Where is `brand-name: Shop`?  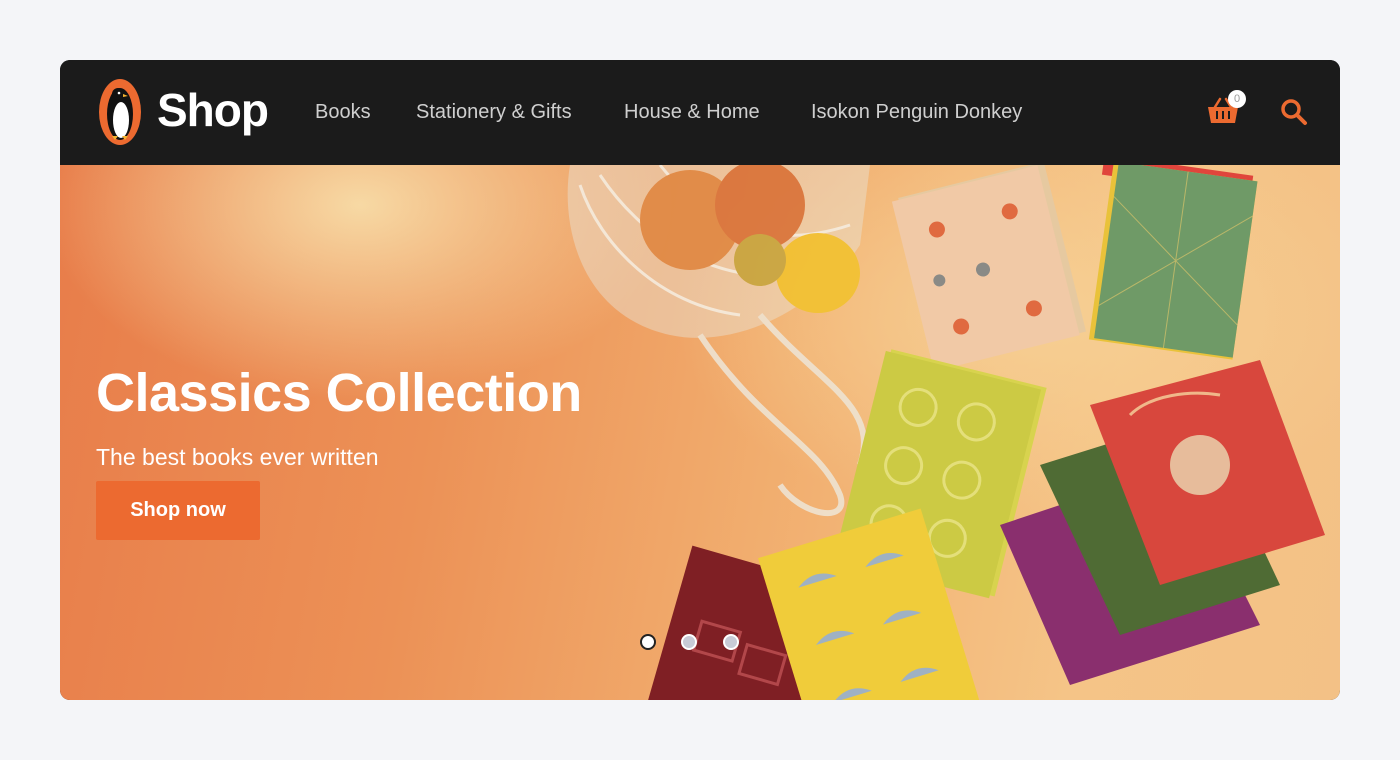 brand-name: Shop is located at coordinates (213, 110).